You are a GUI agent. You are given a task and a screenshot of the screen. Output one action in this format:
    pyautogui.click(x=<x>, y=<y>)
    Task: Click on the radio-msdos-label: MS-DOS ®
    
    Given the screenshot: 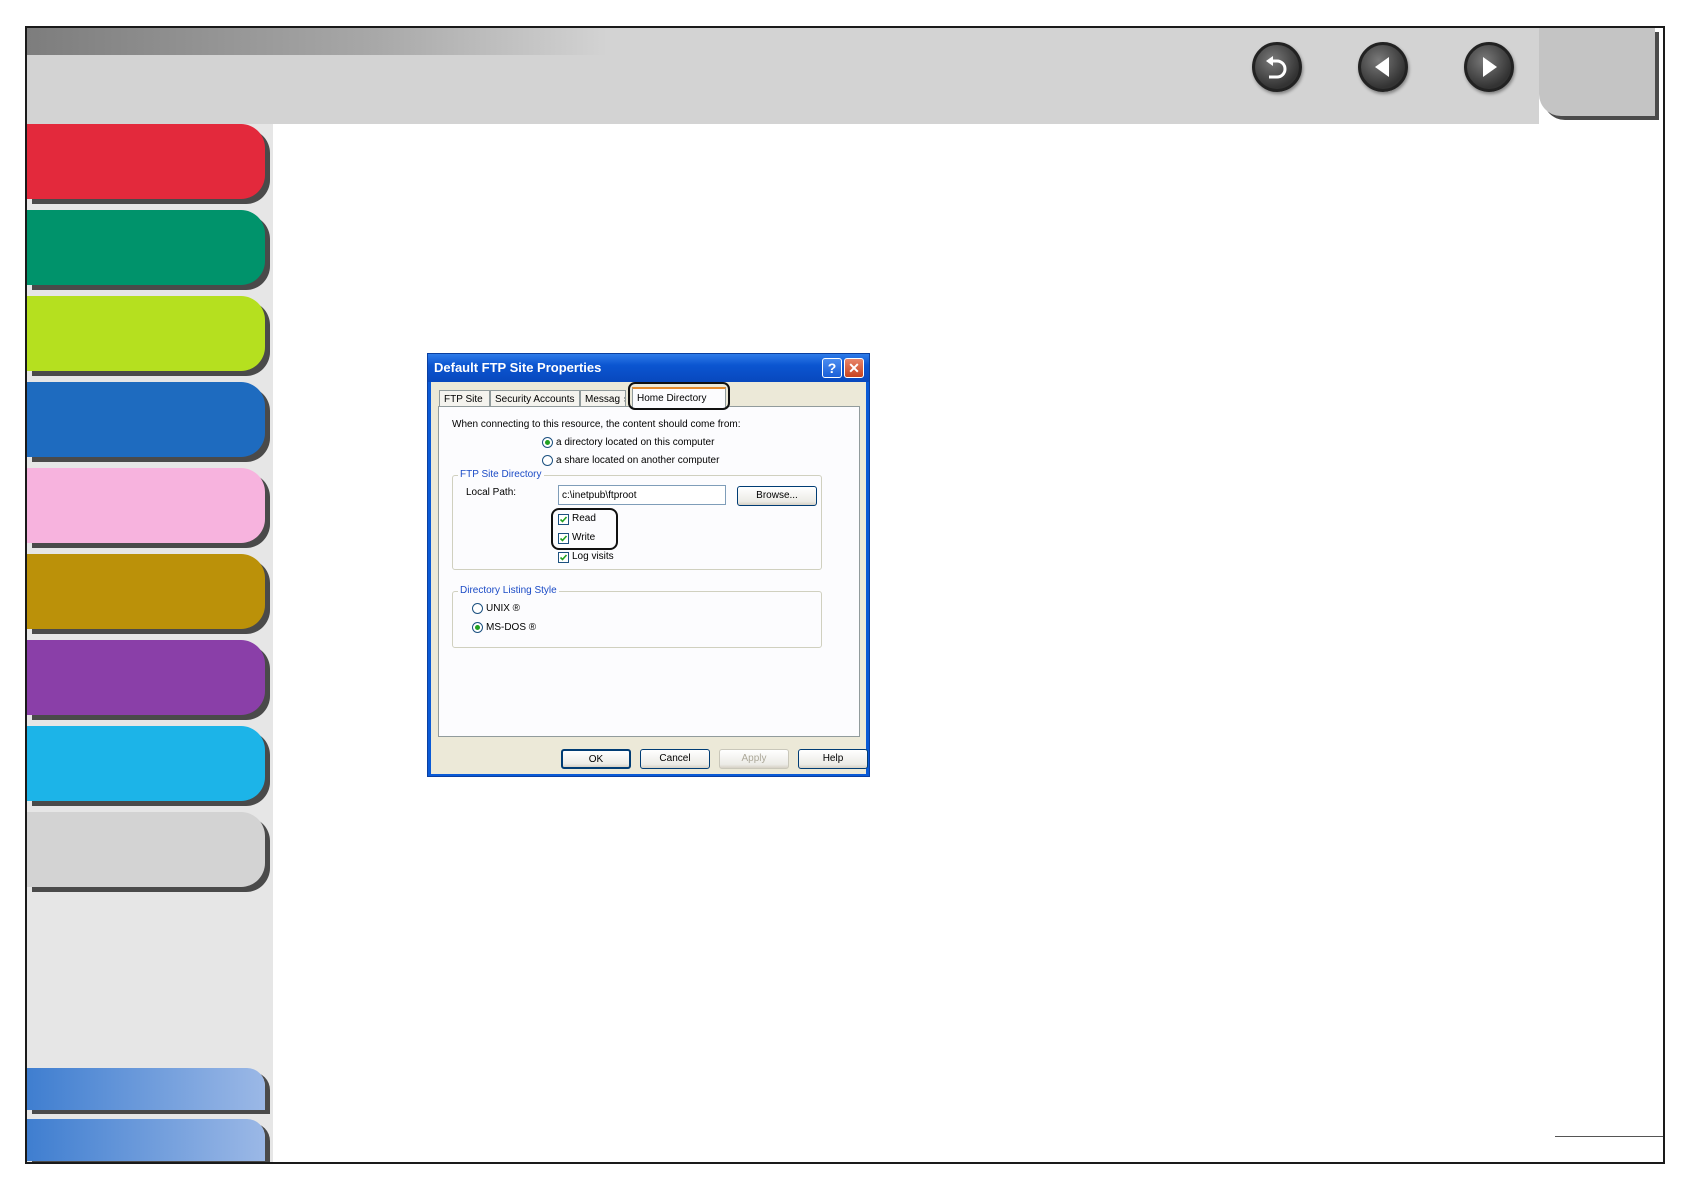 What is the action you would take?
    pyautogui.click(x=511, y=627)
    